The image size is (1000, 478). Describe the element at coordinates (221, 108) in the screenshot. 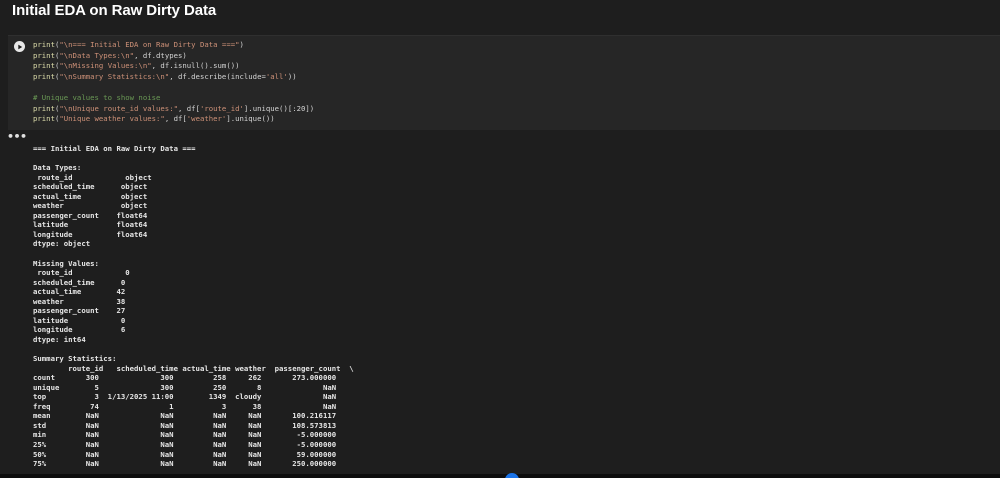

I see `code-token: 'route_id'` at that location.